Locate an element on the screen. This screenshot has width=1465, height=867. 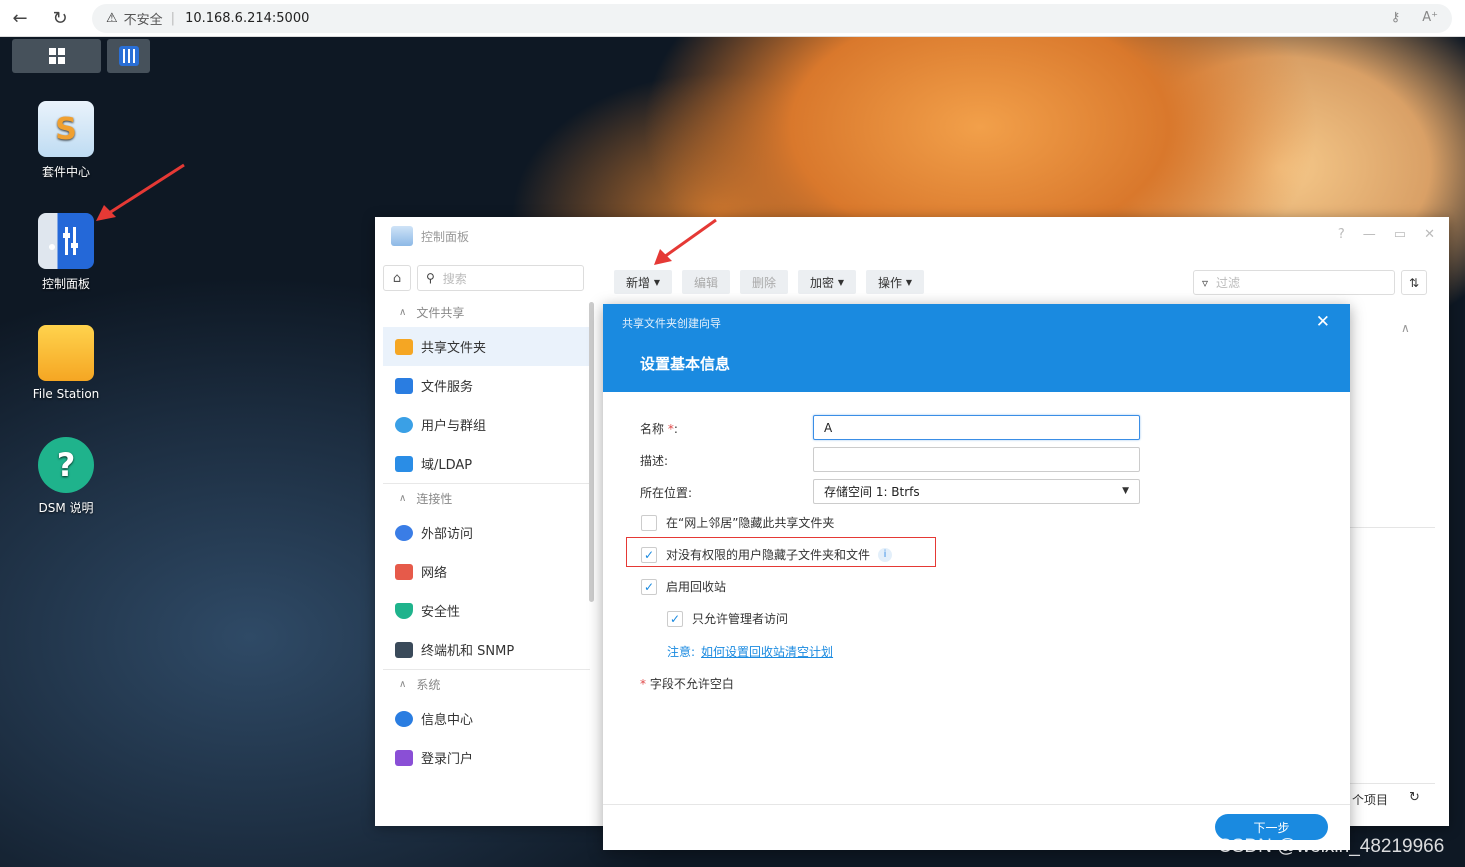
desktop-icon-dsm-help: ? DSM 说明 is located at coordinates (66, 476).